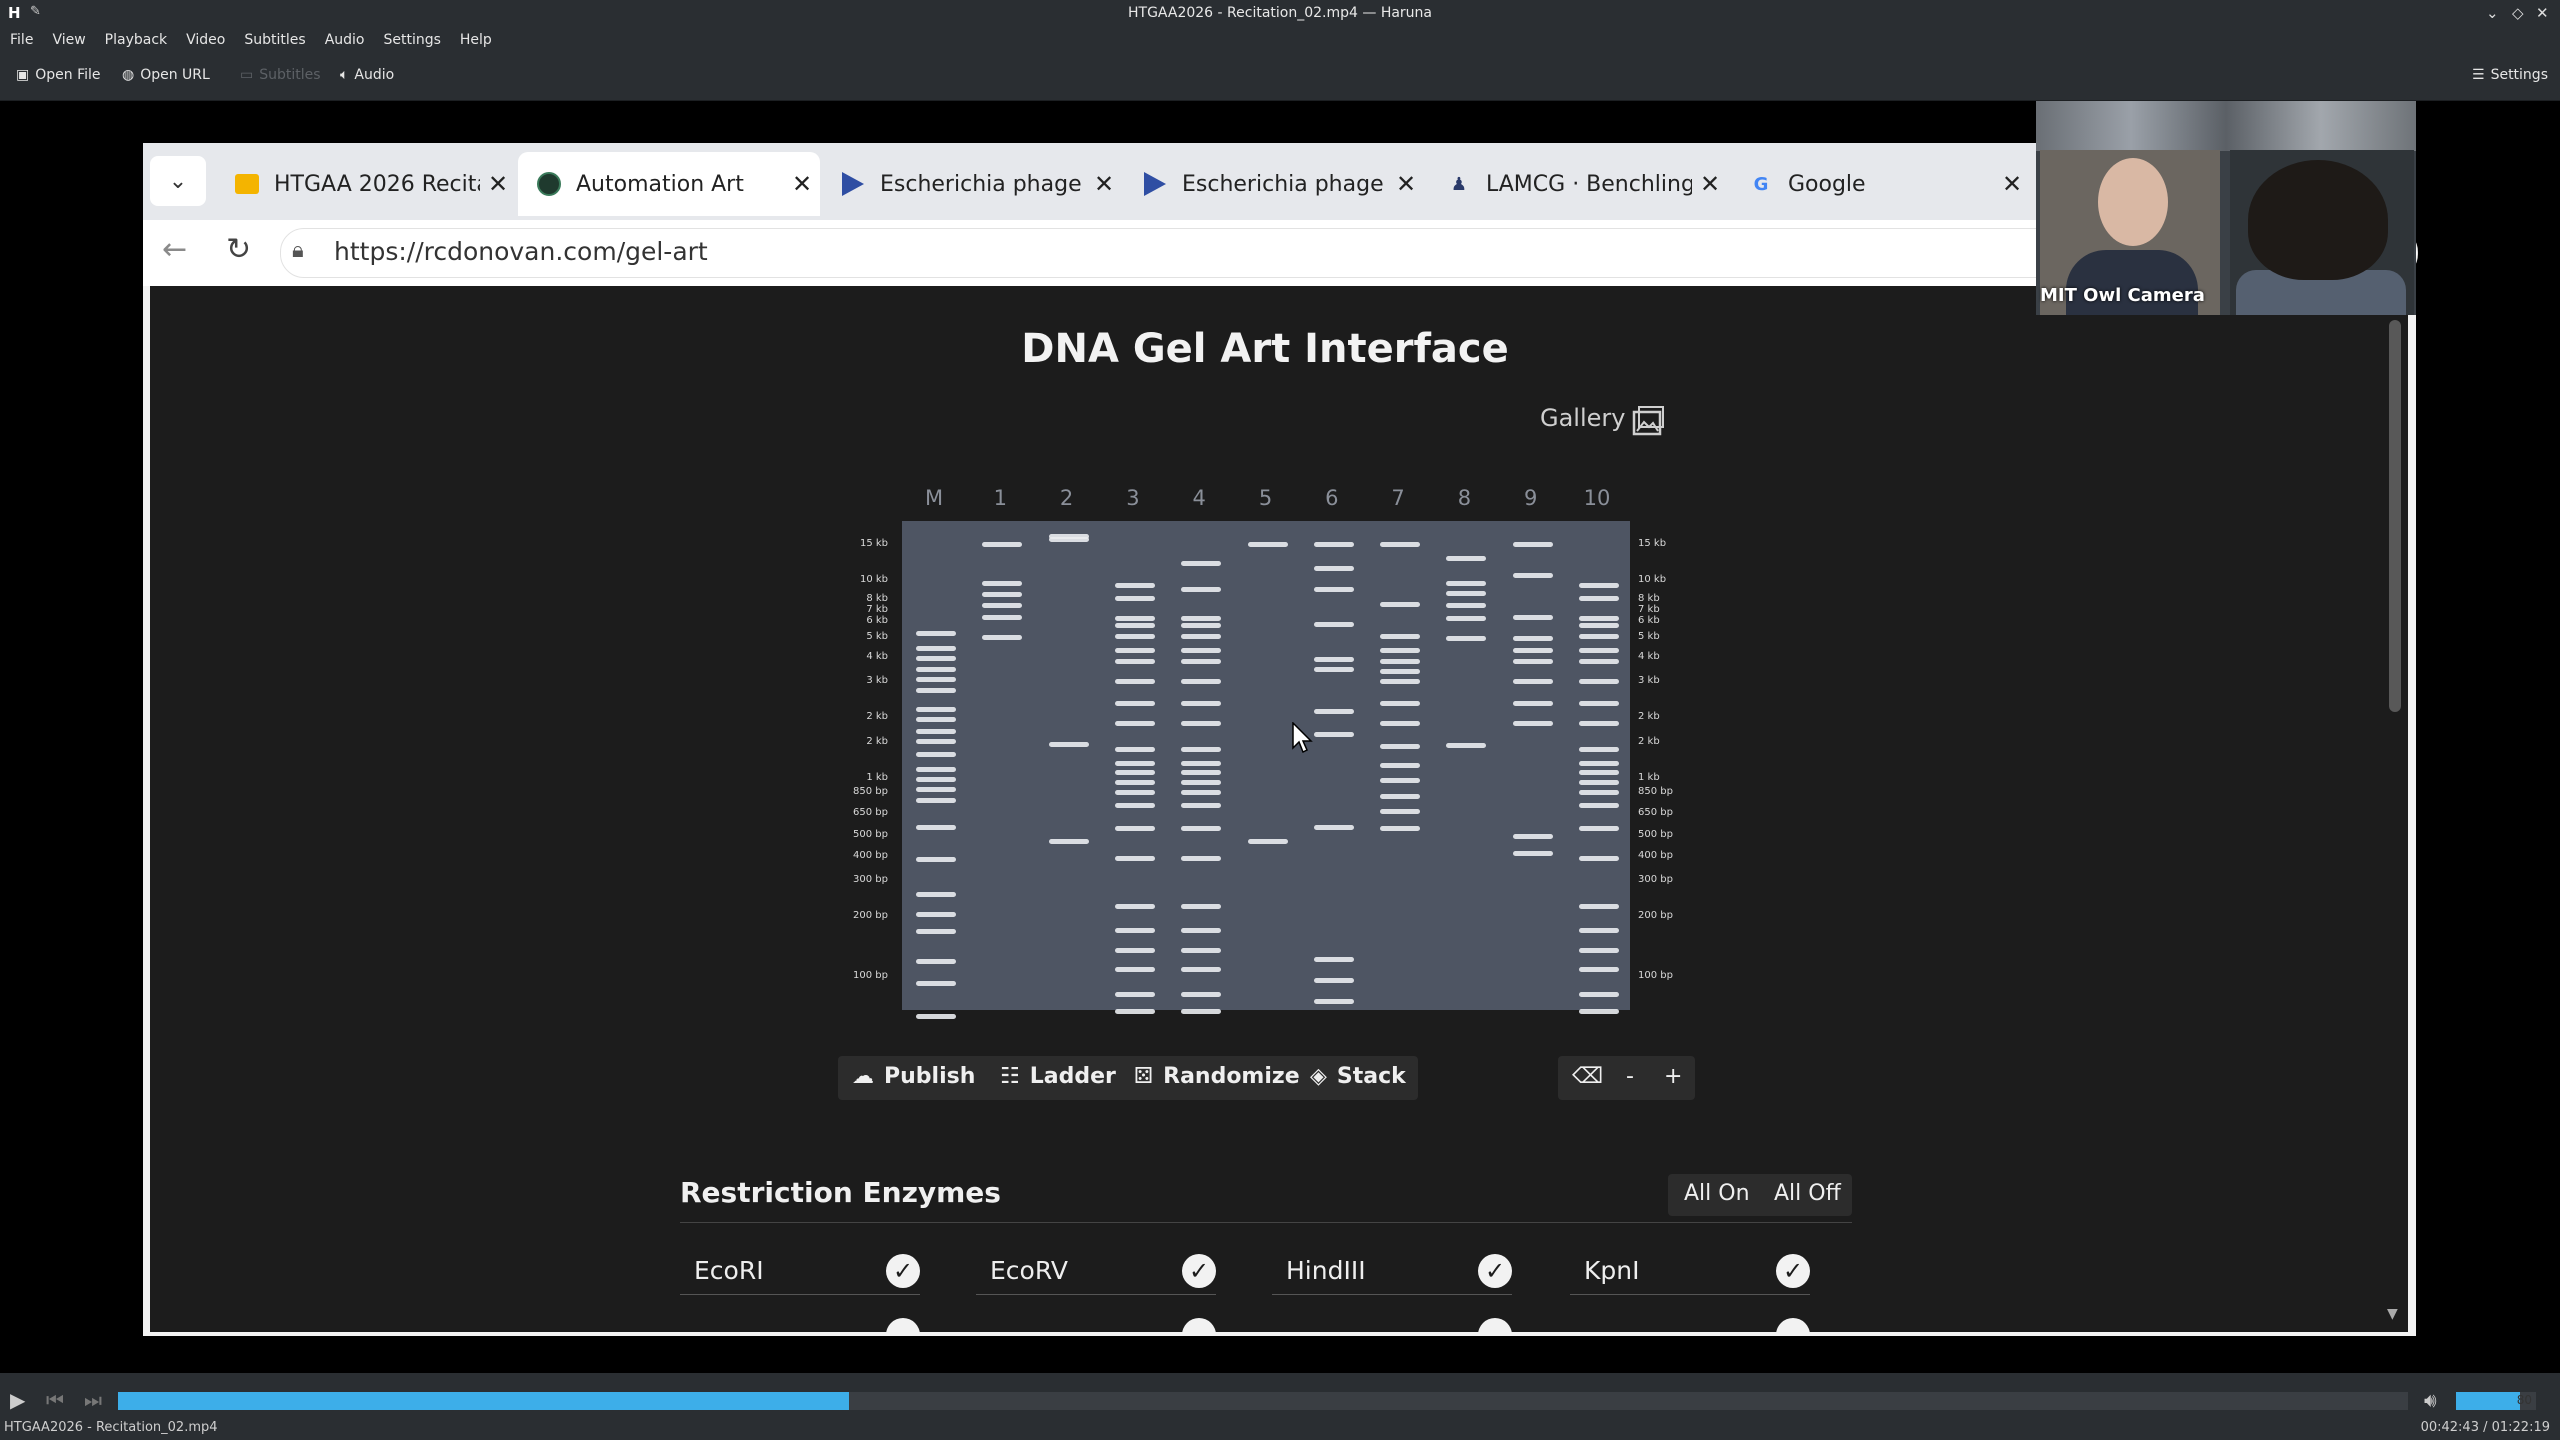  What do you see at coordinates (1630, 1076) in the screenshot?
I see `zoom-out-button: -` at bounding box center [1630, 1076].